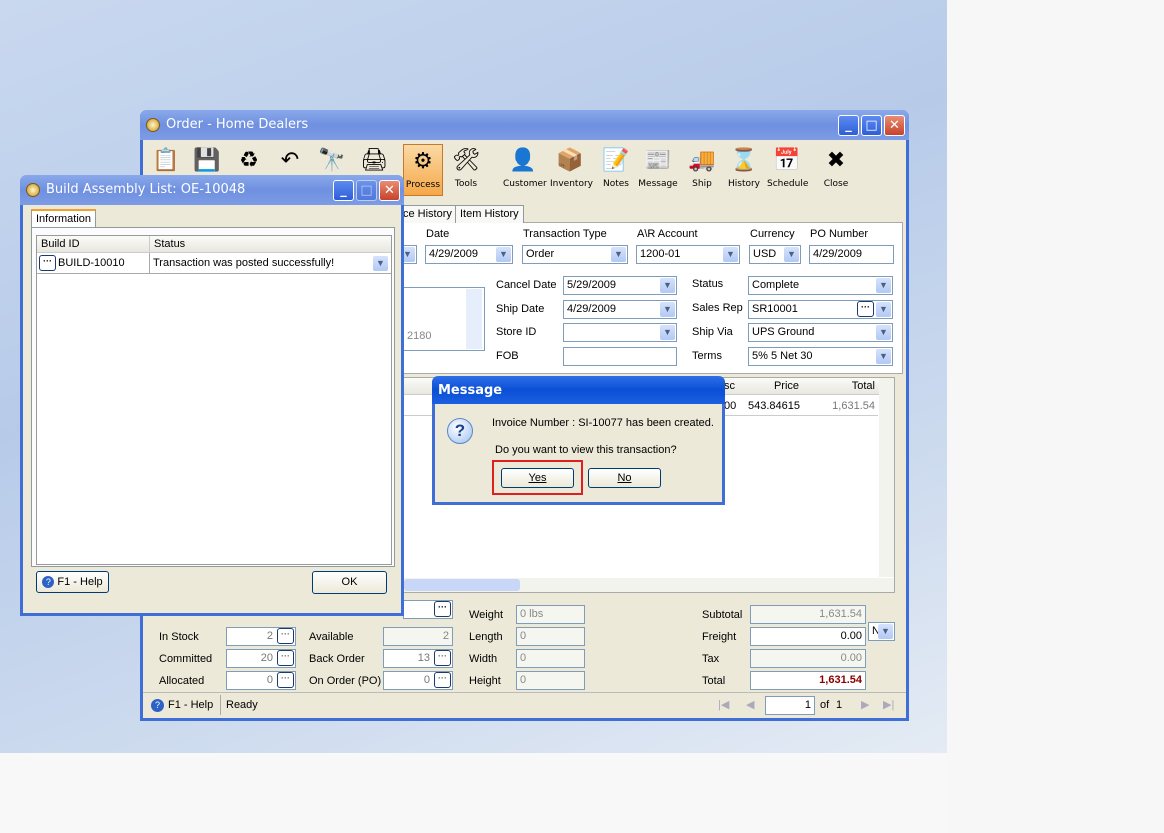  I want to click on vertical-scrollbar, so click(886, 477).